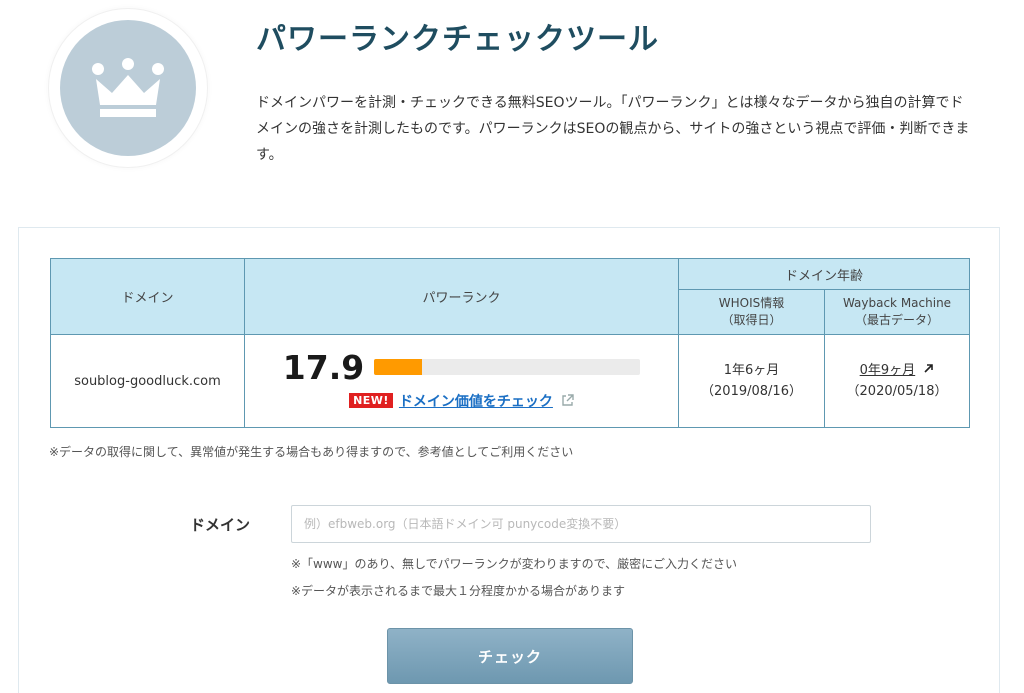  I want to click on wayback-sublabel: （最古データ）, so click(896, 320).